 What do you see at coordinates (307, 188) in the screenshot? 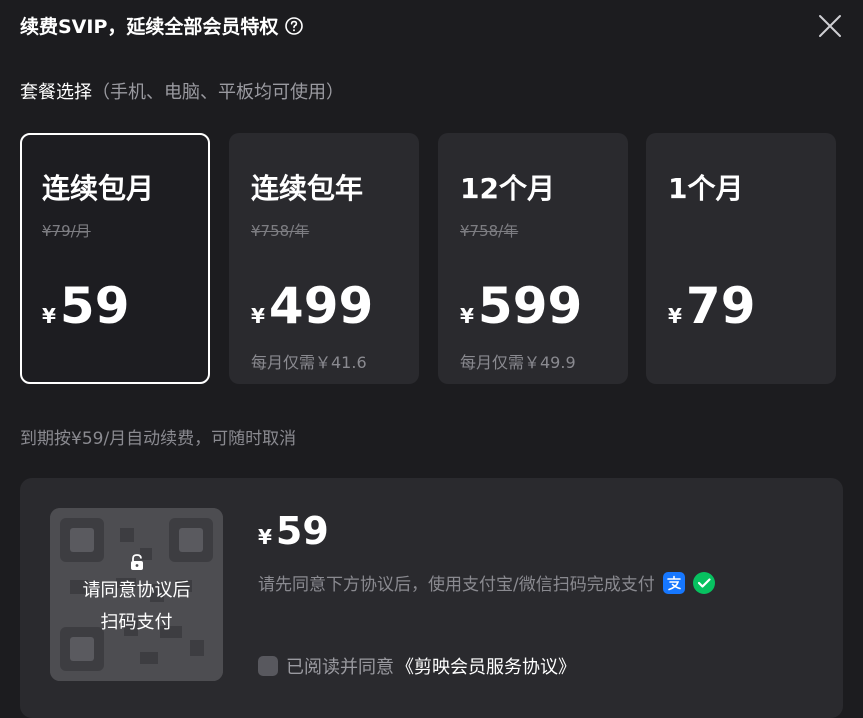
I see `plan-name: 连续包年` at bounding box center [307, 188].